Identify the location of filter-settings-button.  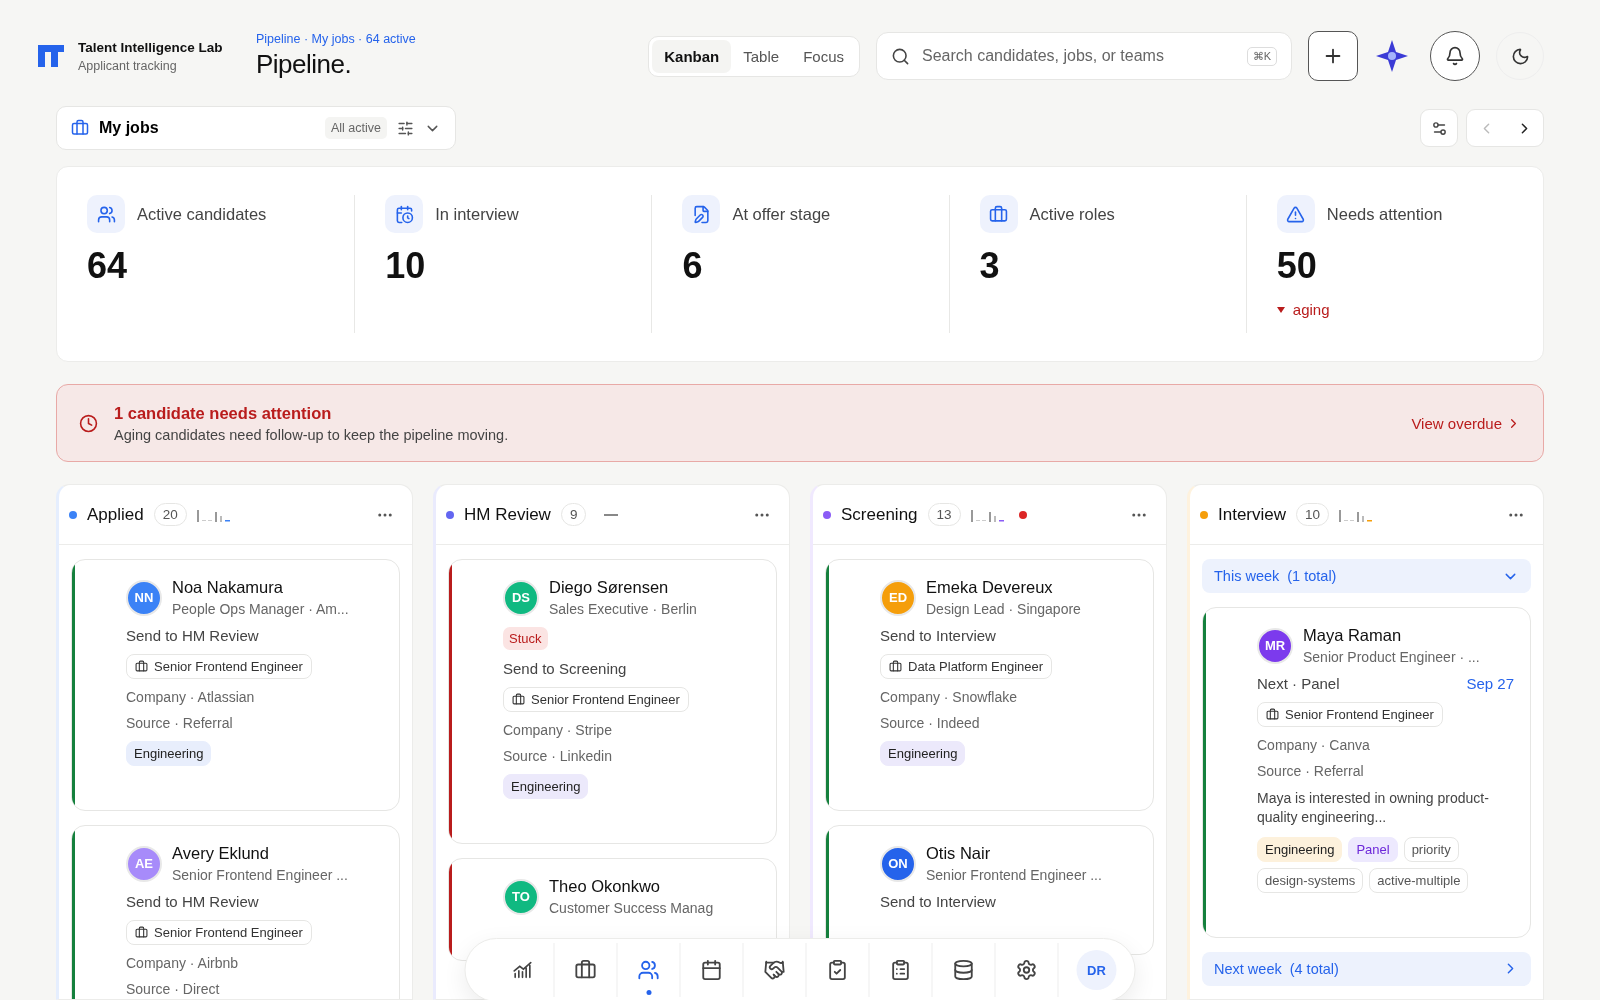
(1439, 128).